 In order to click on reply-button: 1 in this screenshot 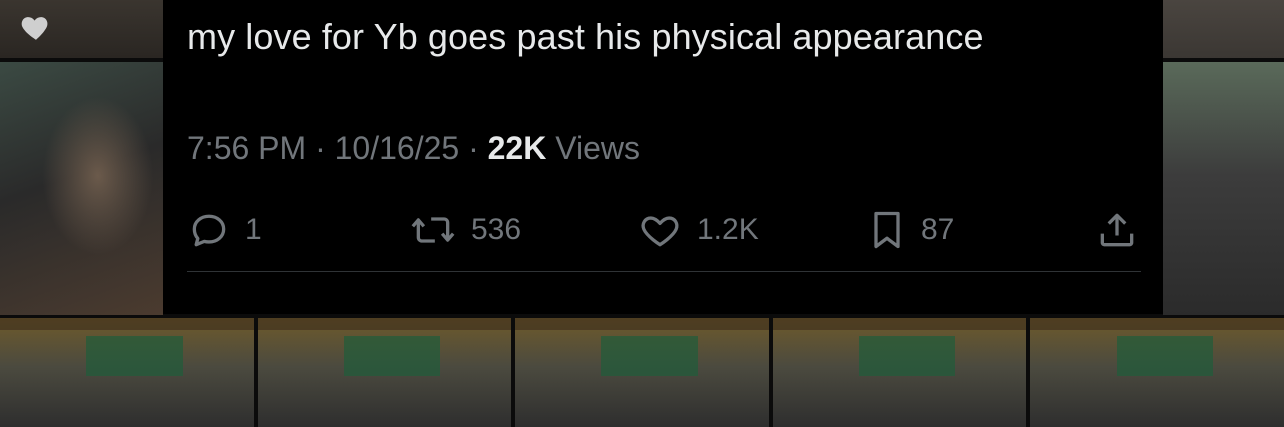, I will do `click(224, 230)`.